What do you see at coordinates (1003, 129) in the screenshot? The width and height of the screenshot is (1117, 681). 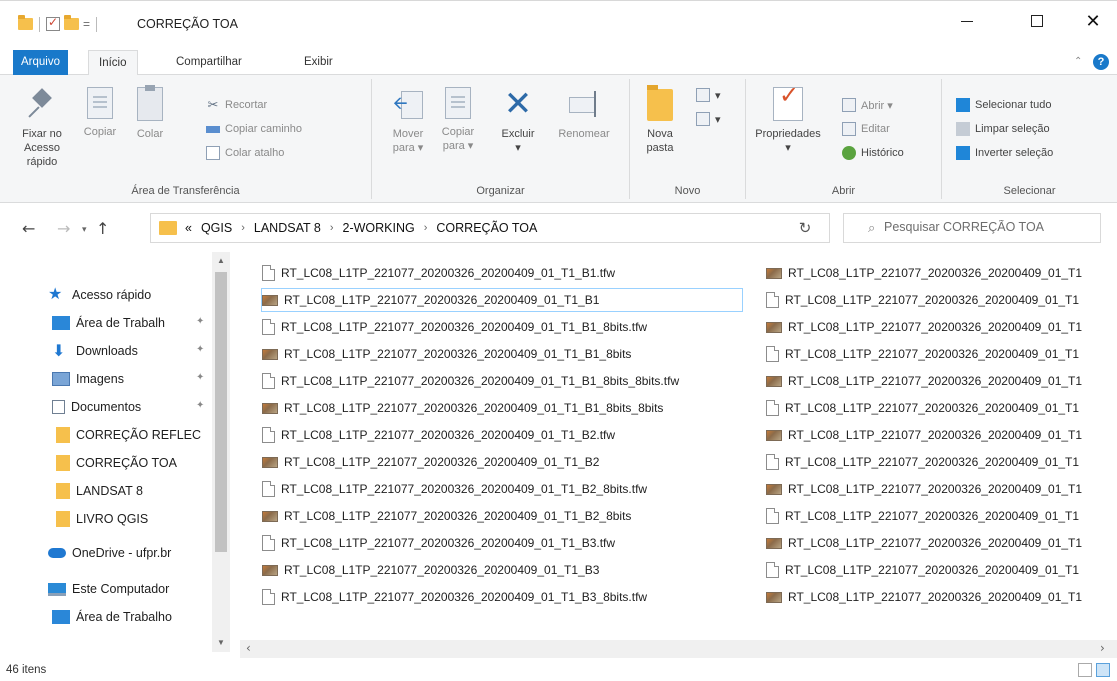 I see `select-none-button: Limpar seleção` at bounding box center [1003, 129].